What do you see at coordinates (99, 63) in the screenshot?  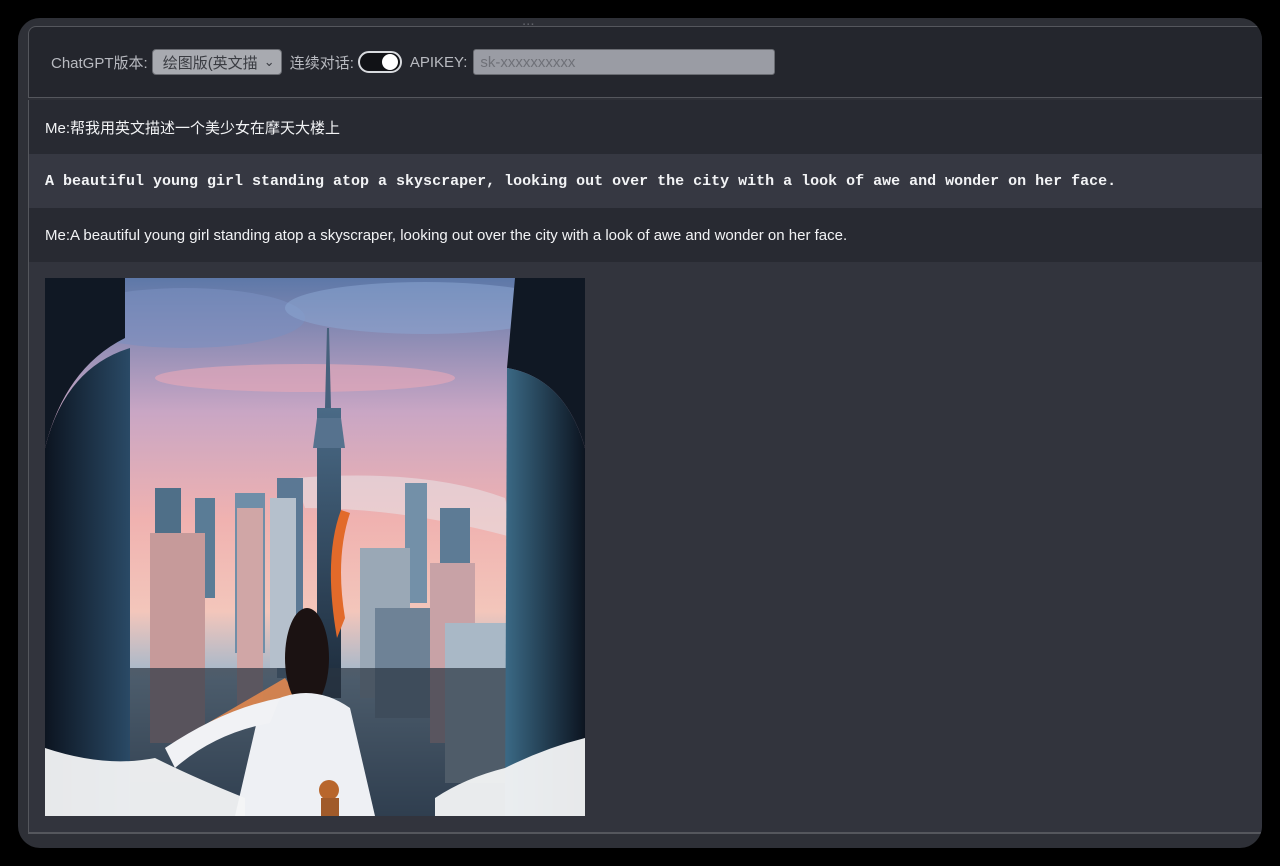 I see `version-label: ChatGPT版本:` at bounding box center [99, 63].